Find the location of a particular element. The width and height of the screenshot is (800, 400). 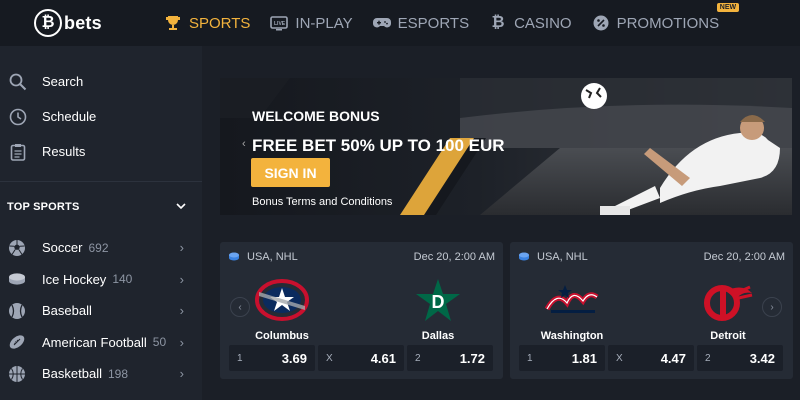

home-team-name: Columbus is located at coordinates (282, 336).